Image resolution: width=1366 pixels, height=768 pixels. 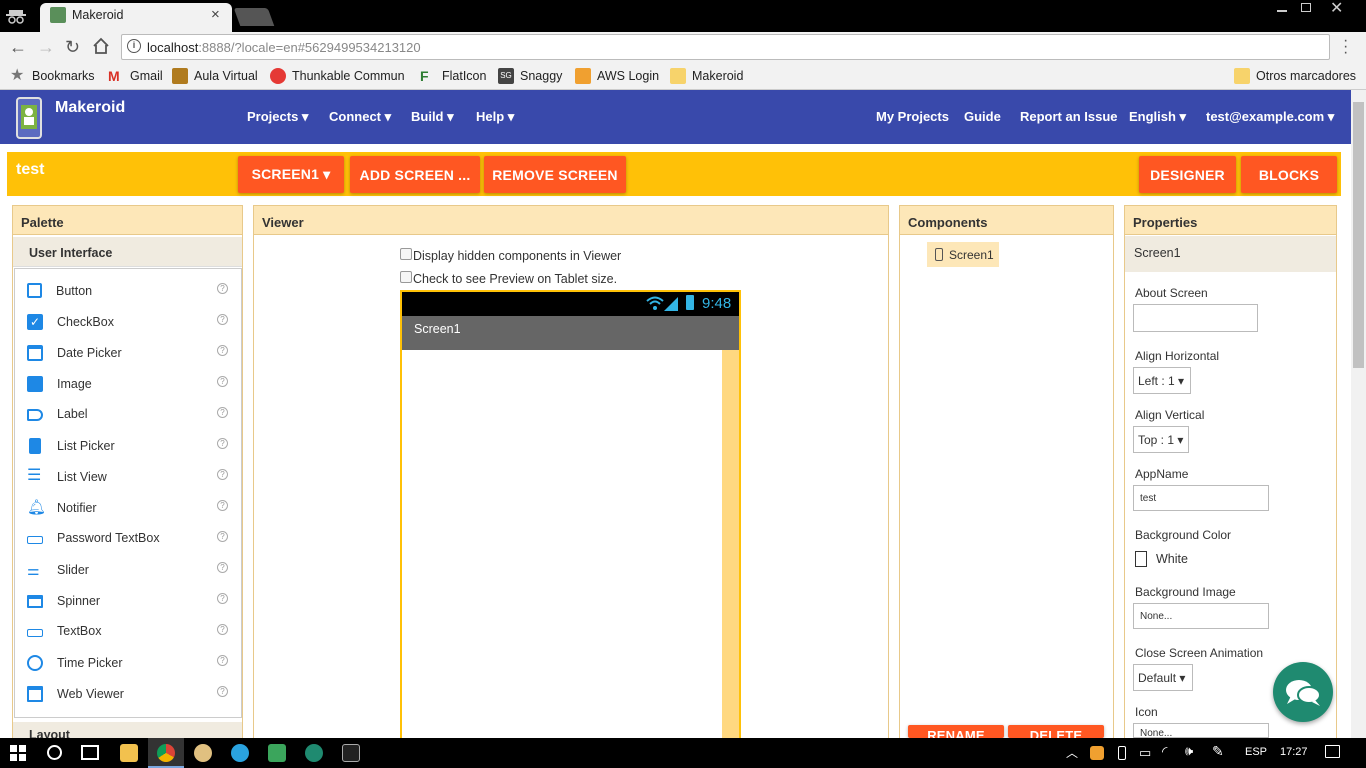 What do you see at coordinates (515, 279) in the screenshot?
I see `tablet-preview-label: Check to see Preview on Tablet size.` at bounding box center [515, 279].